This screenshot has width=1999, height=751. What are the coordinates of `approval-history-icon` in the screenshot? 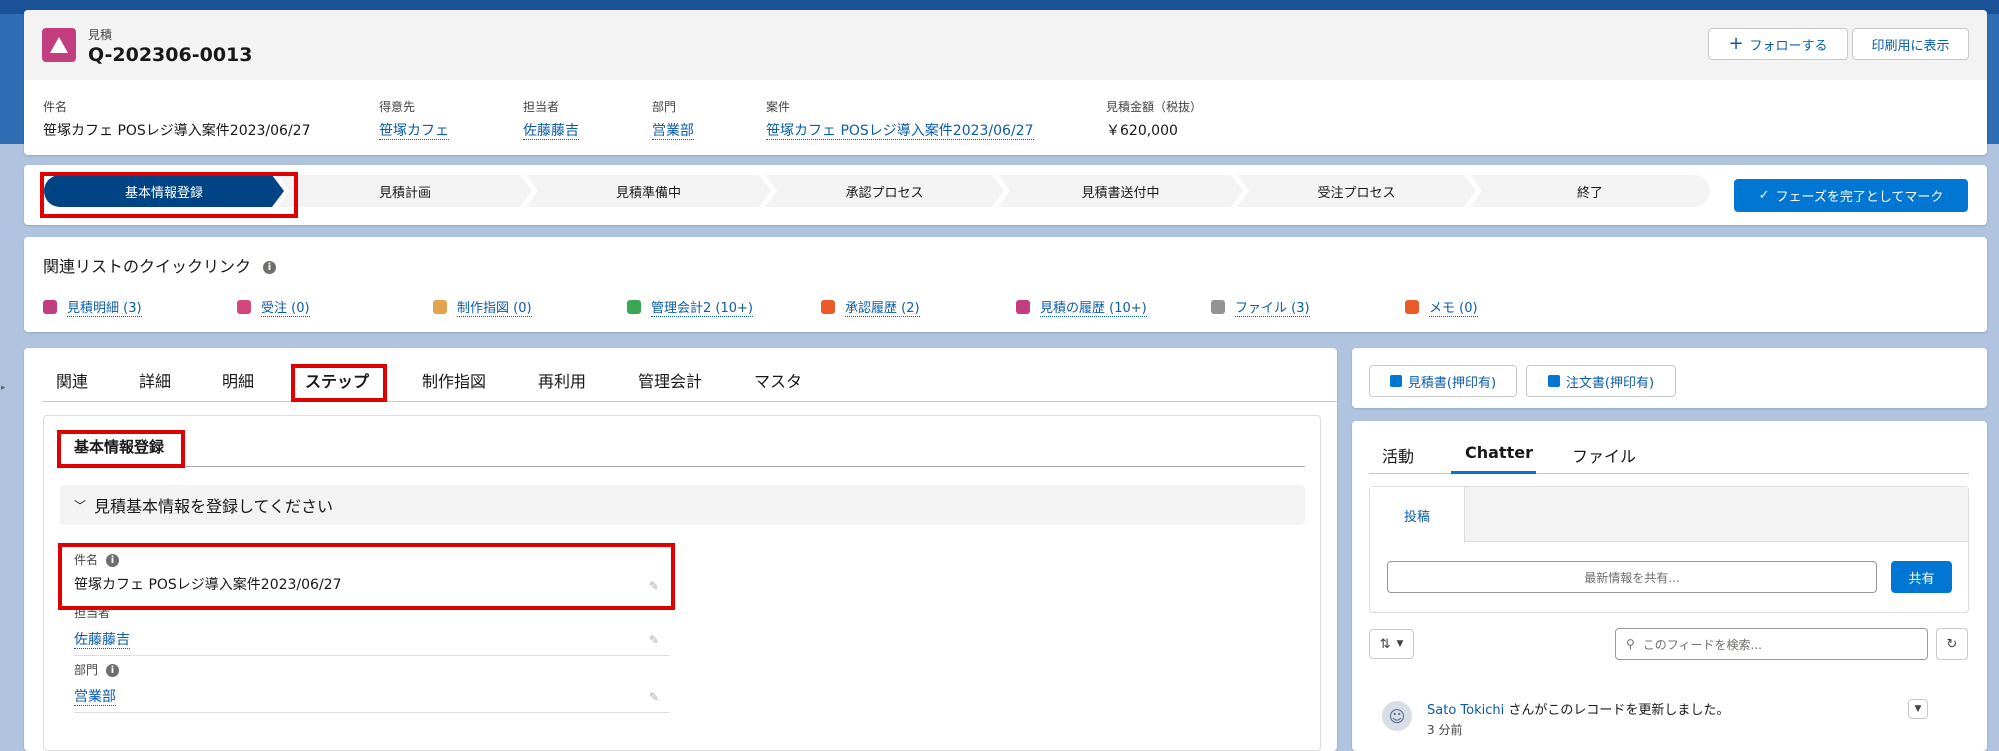 It's located at (828, 307).